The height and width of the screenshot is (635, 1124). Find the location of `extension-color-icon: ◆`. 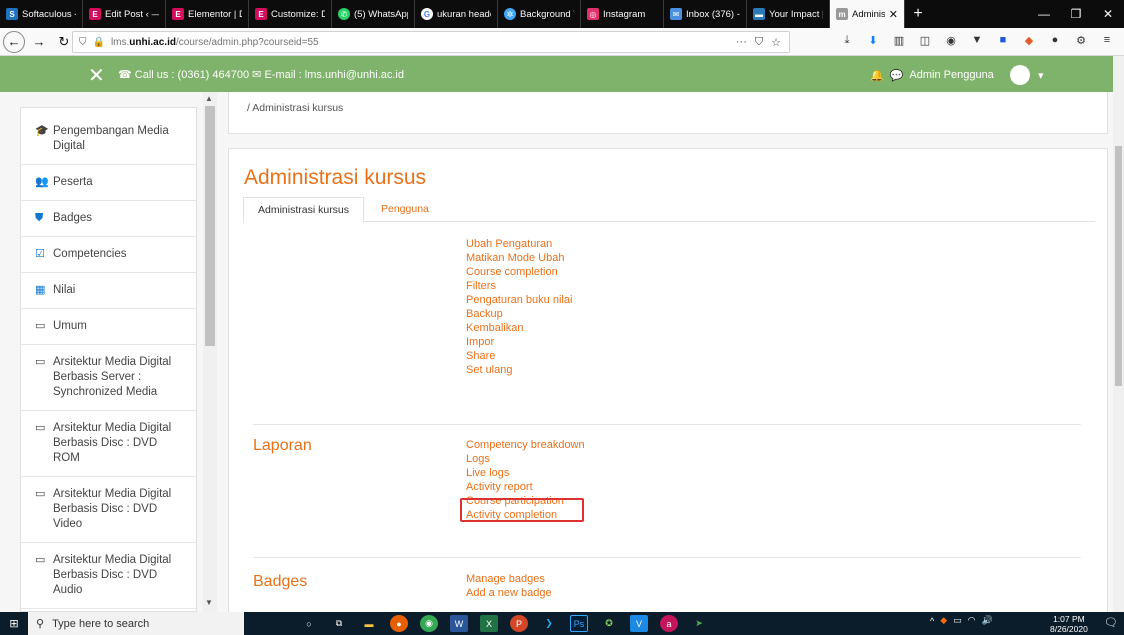

extension-color-icon: ◆ is located at coordinates (1029, 40).